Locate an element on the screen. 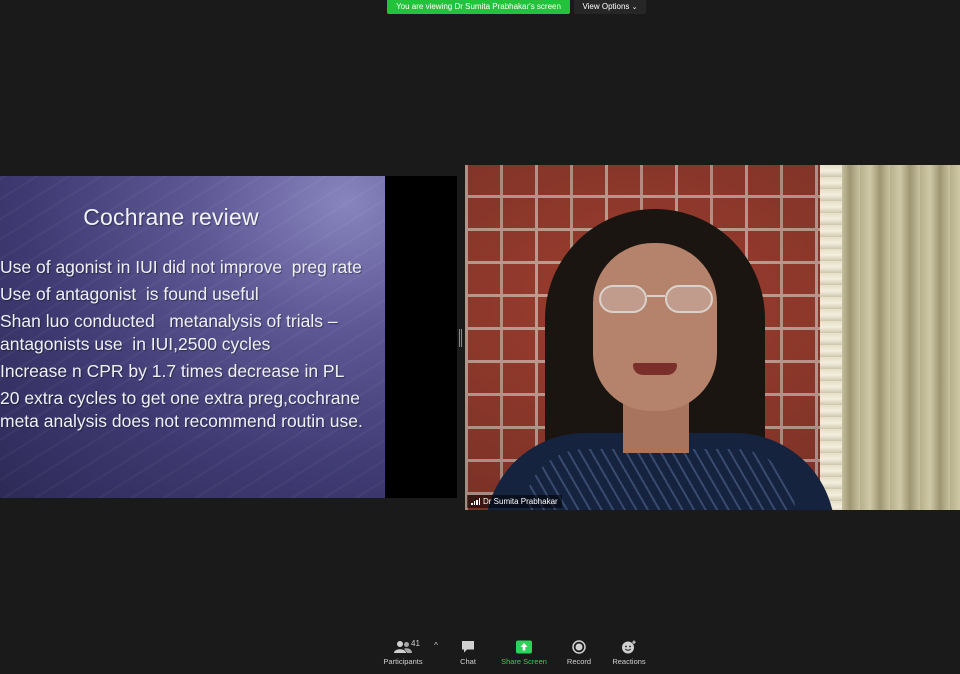  participants-label: Participants is located at coordinates (403, 661).